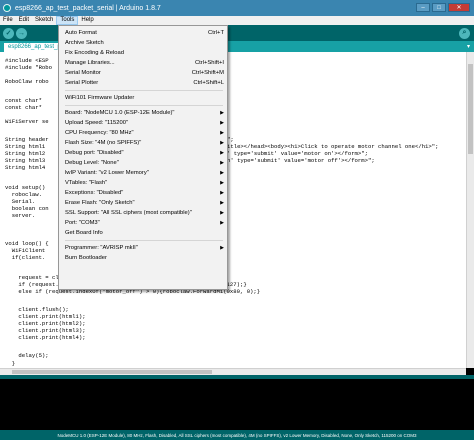 The width and height of the screenshot is (474, 440). What do you see at coordinates (23, 194) in the screenshot?
I see `code-line: roboclaw.` at bounding box center [23, 194].